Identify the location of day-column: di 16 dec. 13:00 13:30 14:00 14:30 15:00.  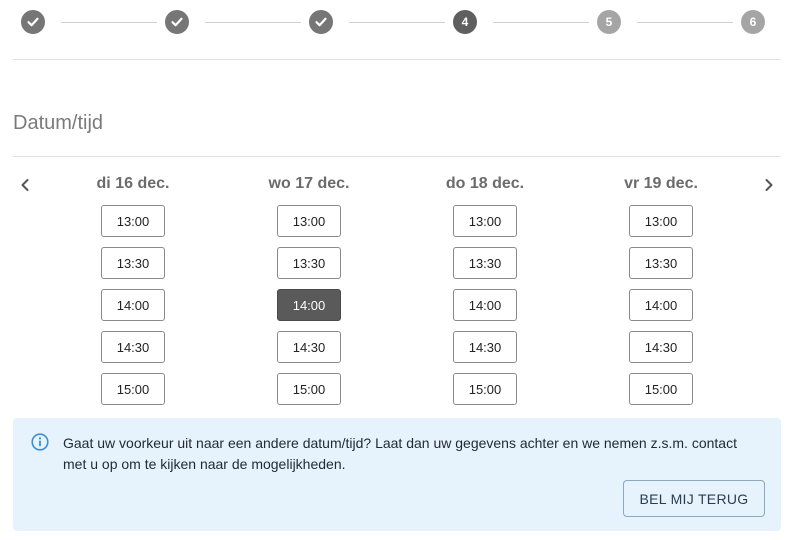
(133, 294).